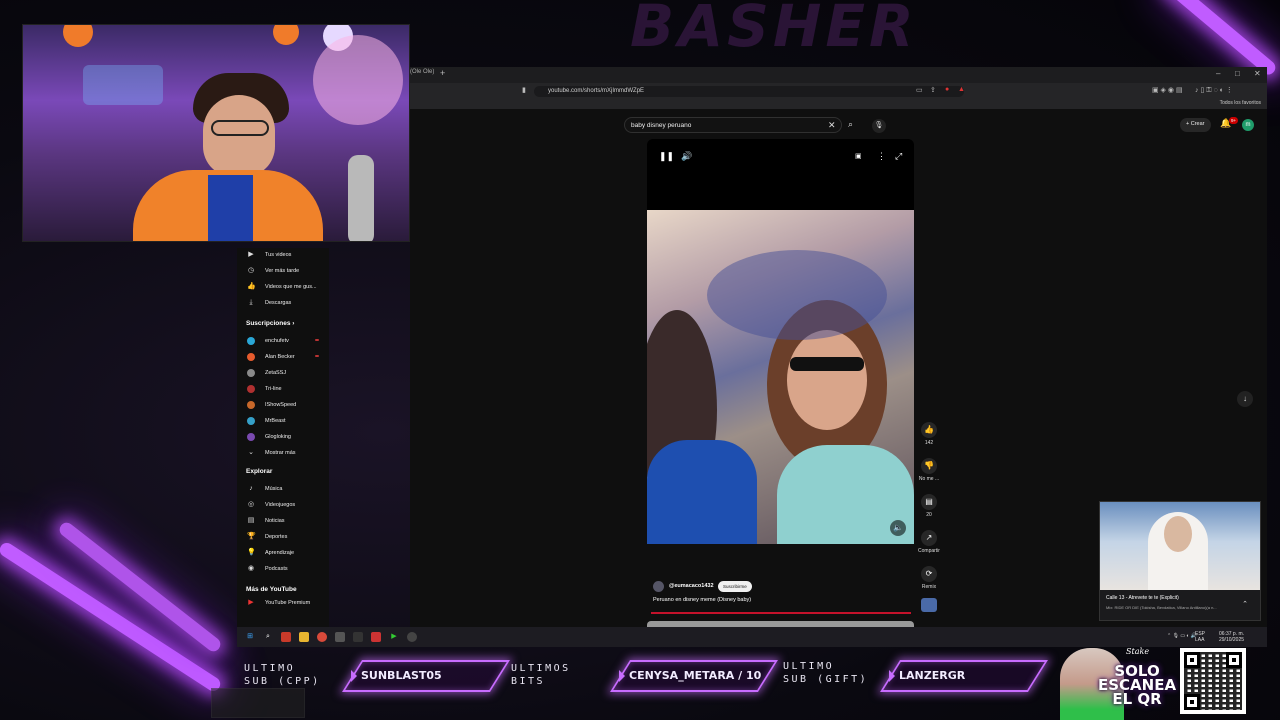  I want to click on last-sub-label: ULTIMO SUB (CPP), so click(282, 675).